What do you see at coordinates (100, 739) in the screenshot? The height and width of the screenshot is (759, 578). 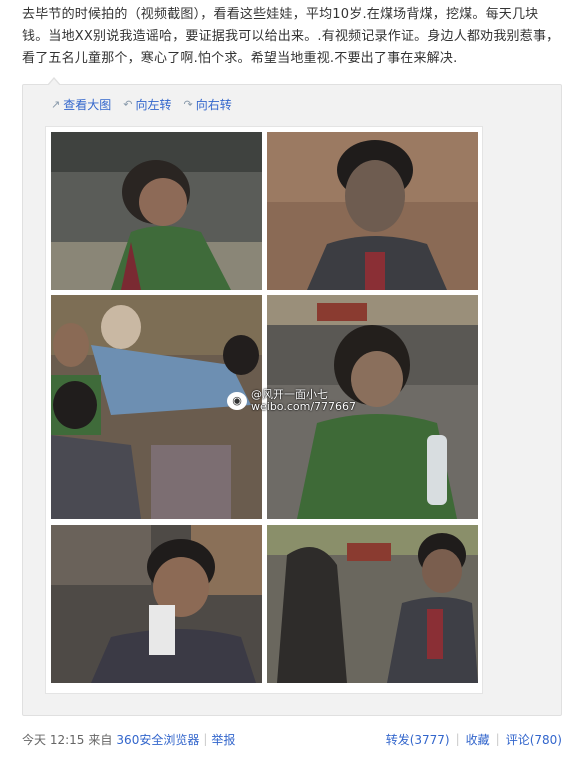 I see `from-prefix: 来自` at bounding box center [100, 739].